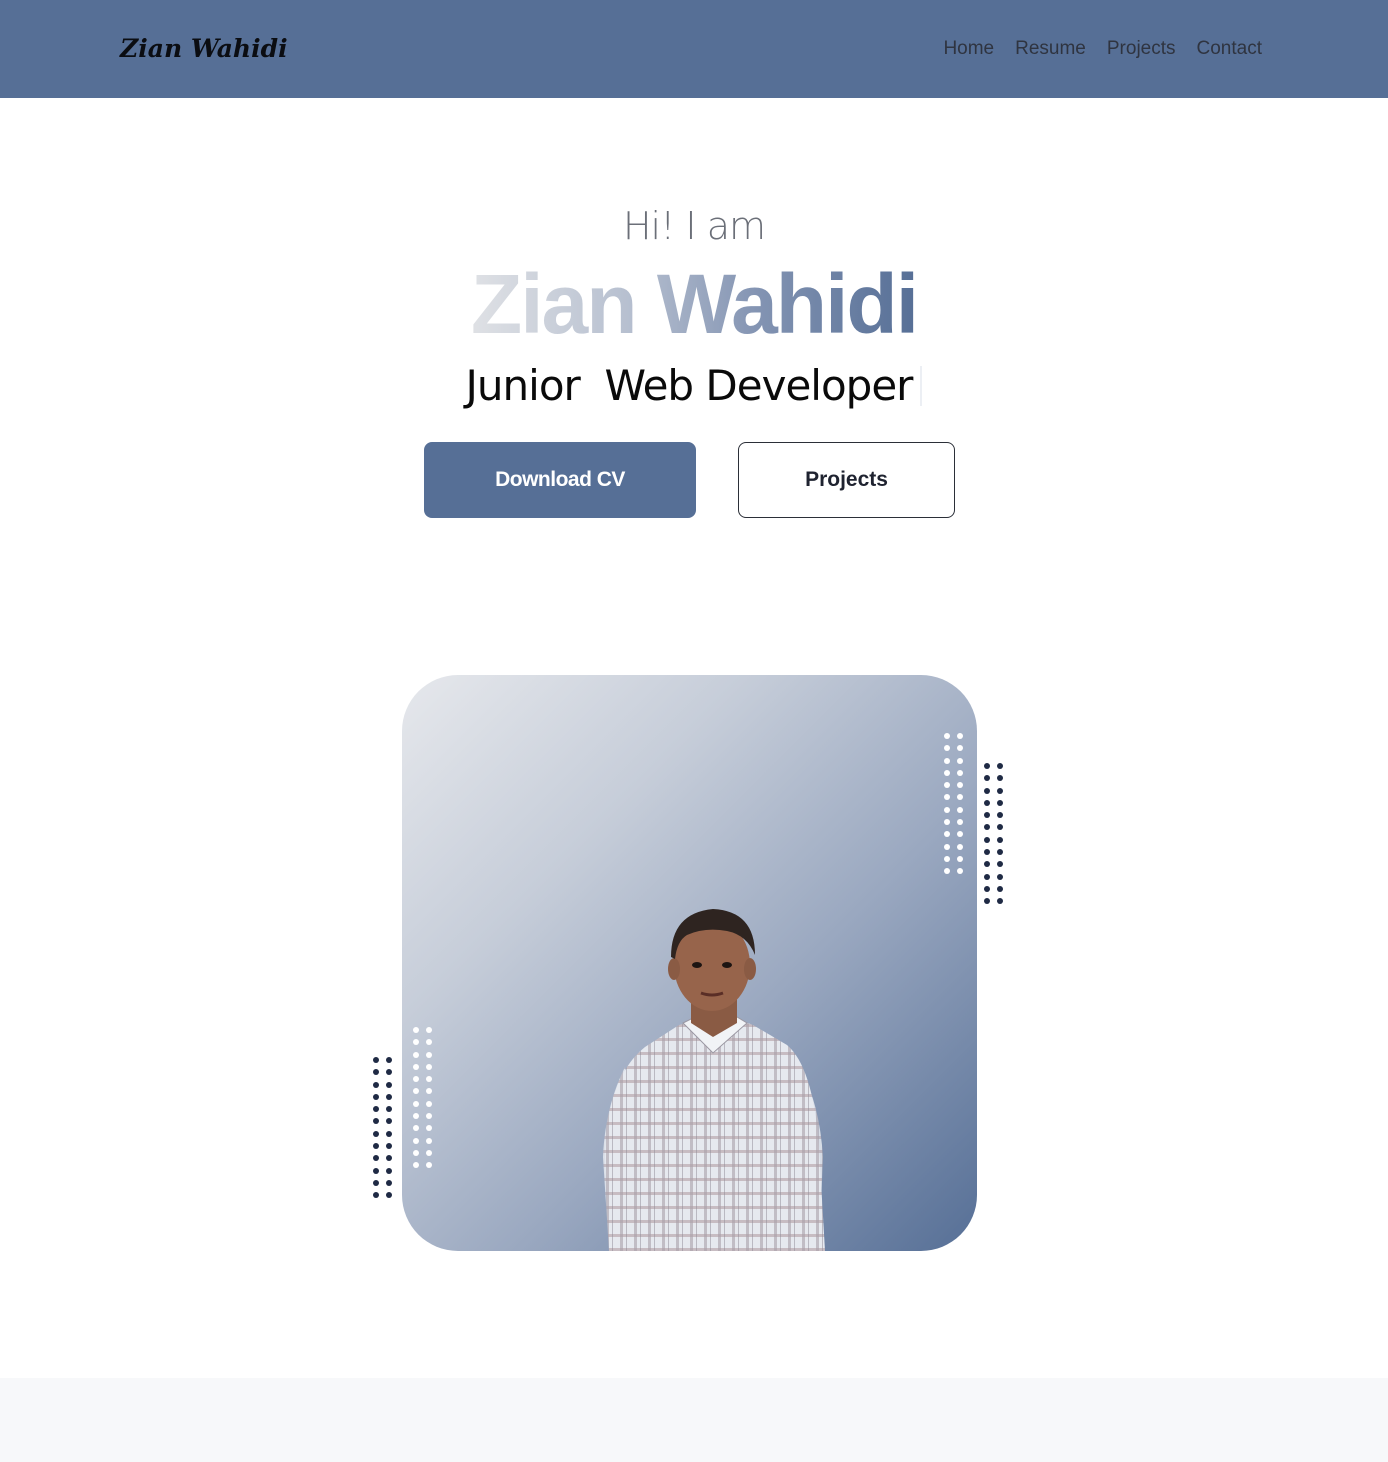 Image resolution: width=1388 pixels, height=1462 pixels. Describe the element at coordinates (714, 1080) in the screenshot. I see `profile-photo` at that location.